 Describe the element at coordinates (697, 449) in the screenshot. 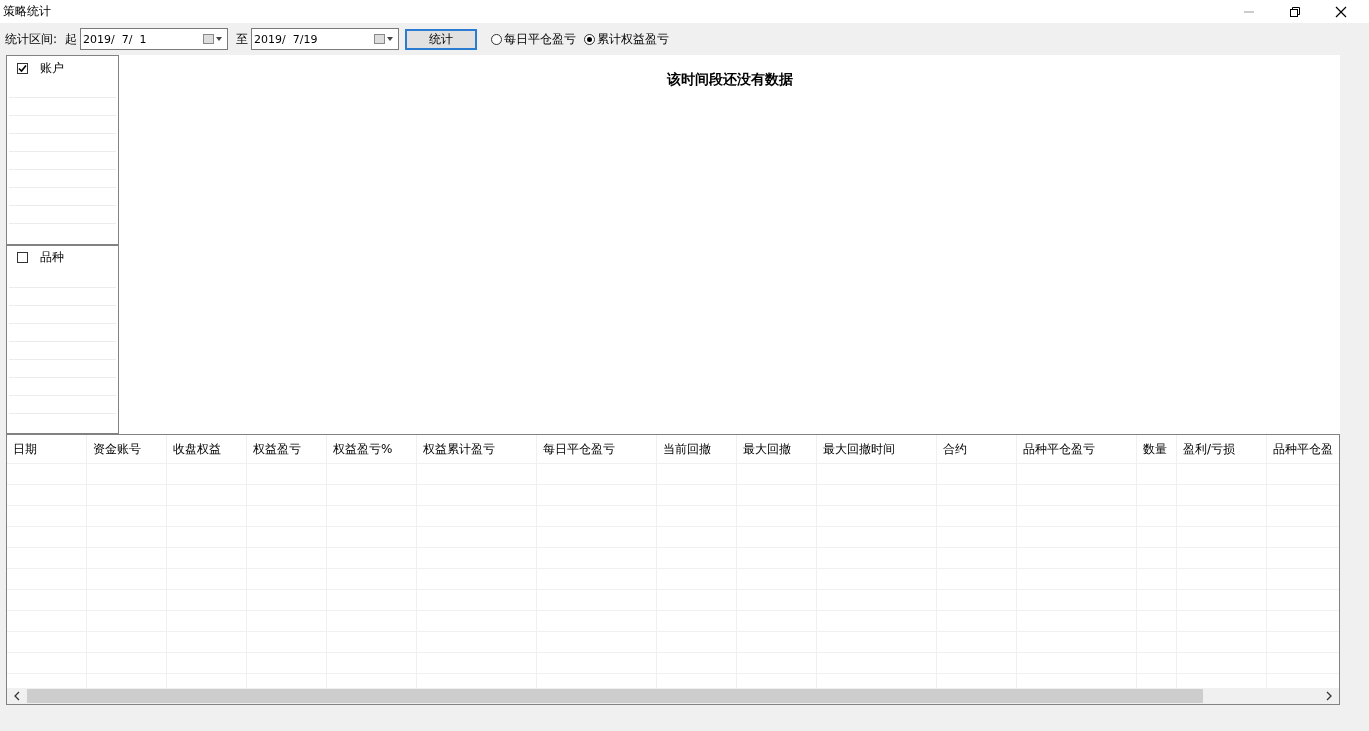

I see `column-header: 当前回撤` at that location.